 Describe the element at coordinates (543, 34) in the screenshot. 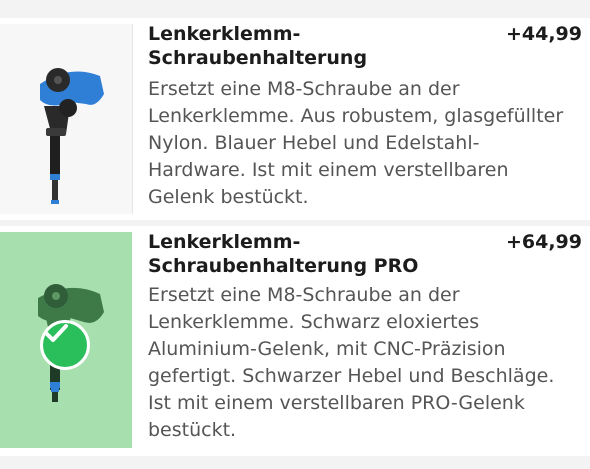

I see `option-price: +44,99` at that location.